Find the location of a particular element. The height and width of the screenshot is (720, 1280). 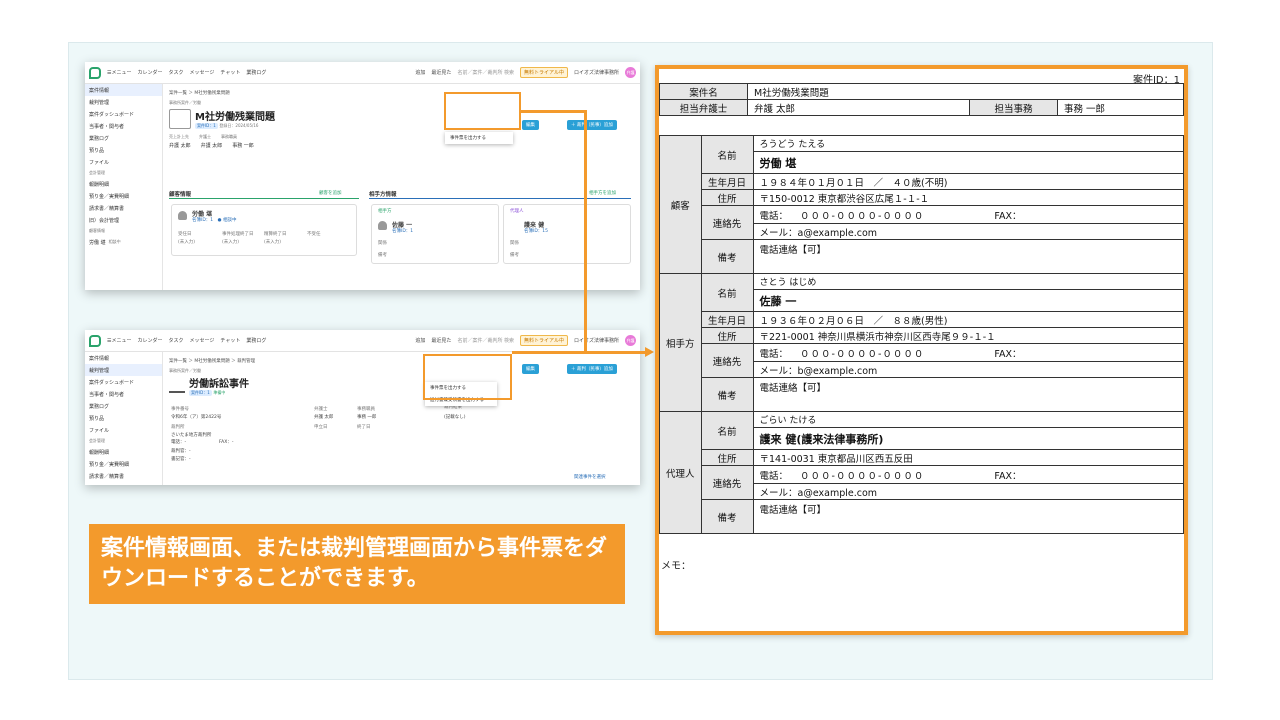

phone-label: 電話： is located at coordinates (774, 354).